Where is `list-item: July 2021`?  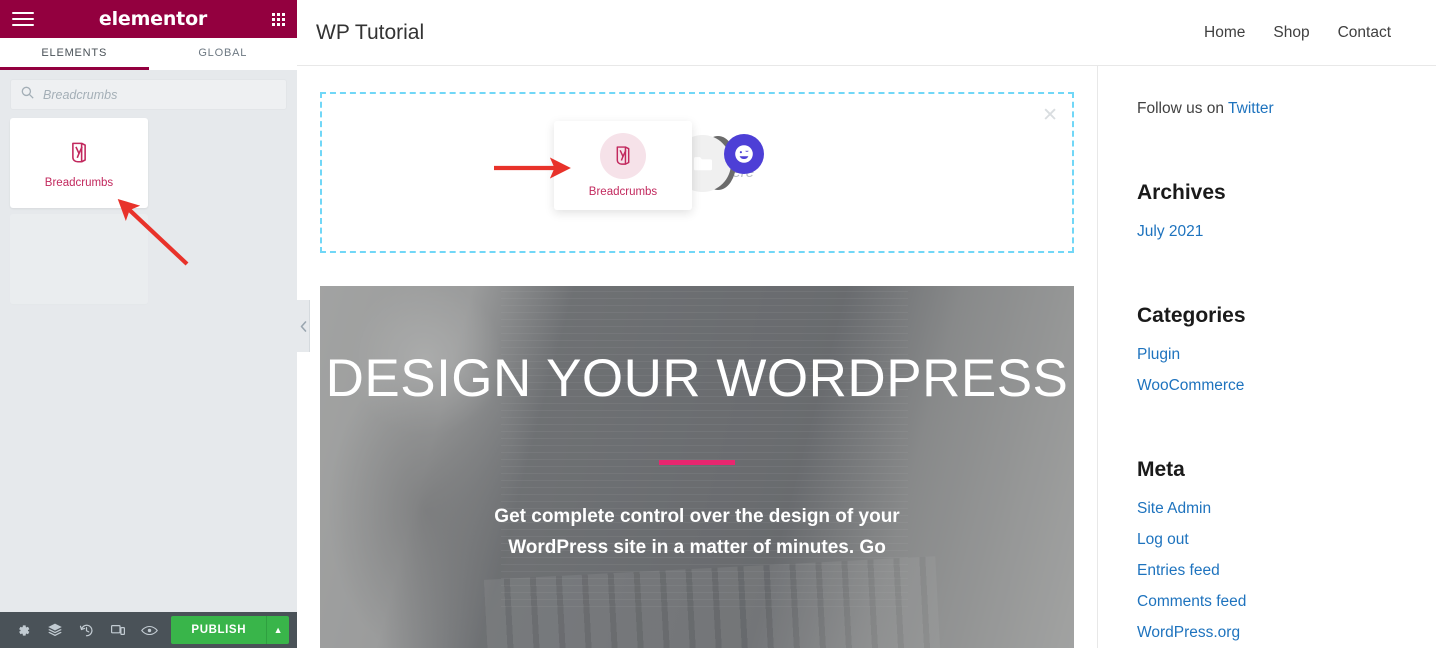
list-item: July 2021 is located at coordinates (1286, 232).